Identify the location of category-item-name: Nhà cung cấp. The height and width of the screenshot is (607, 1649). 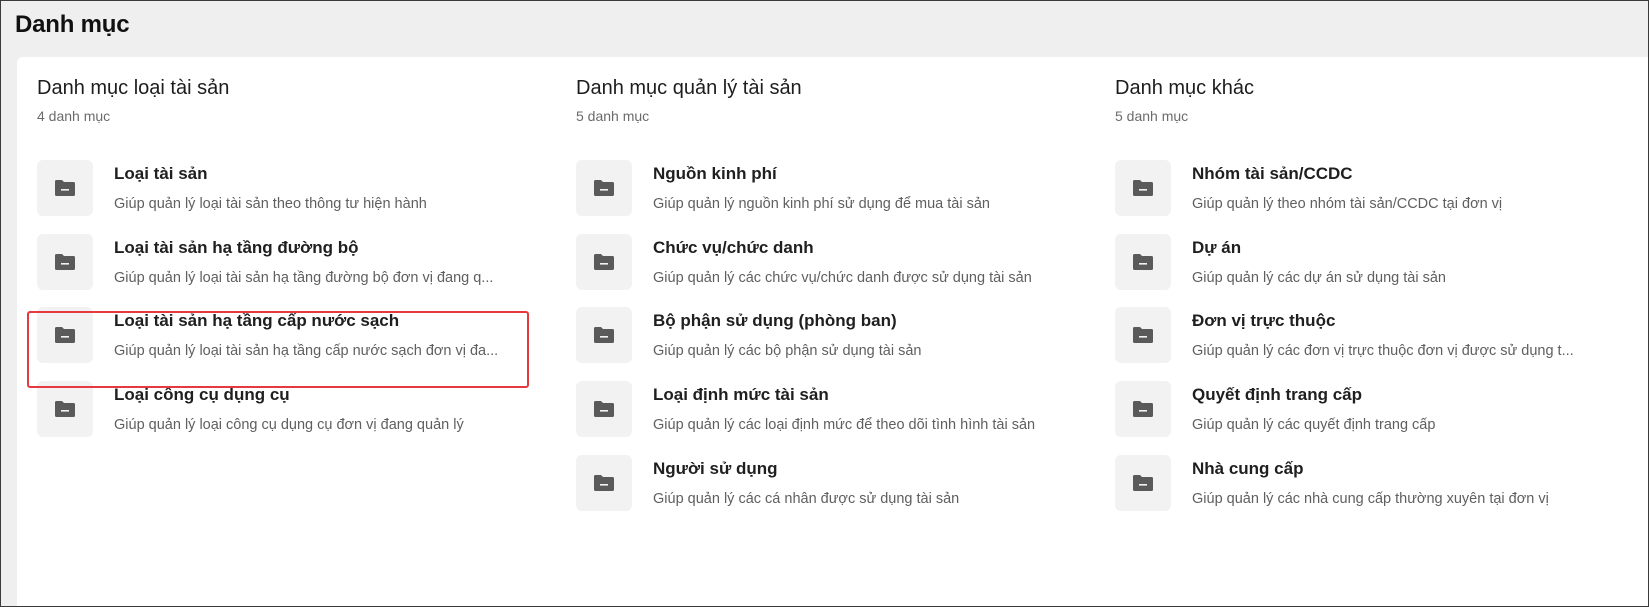
(1248, 468).